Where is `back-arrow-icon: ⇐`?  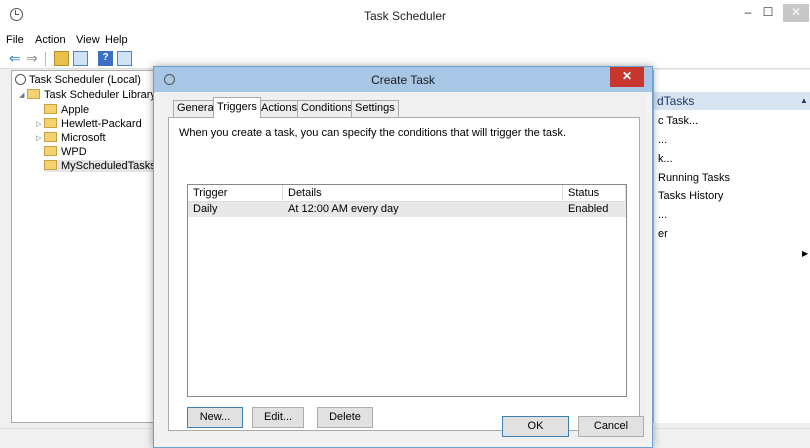 back-arrow-icon: ⇐ is located at coordinates (16, 58).